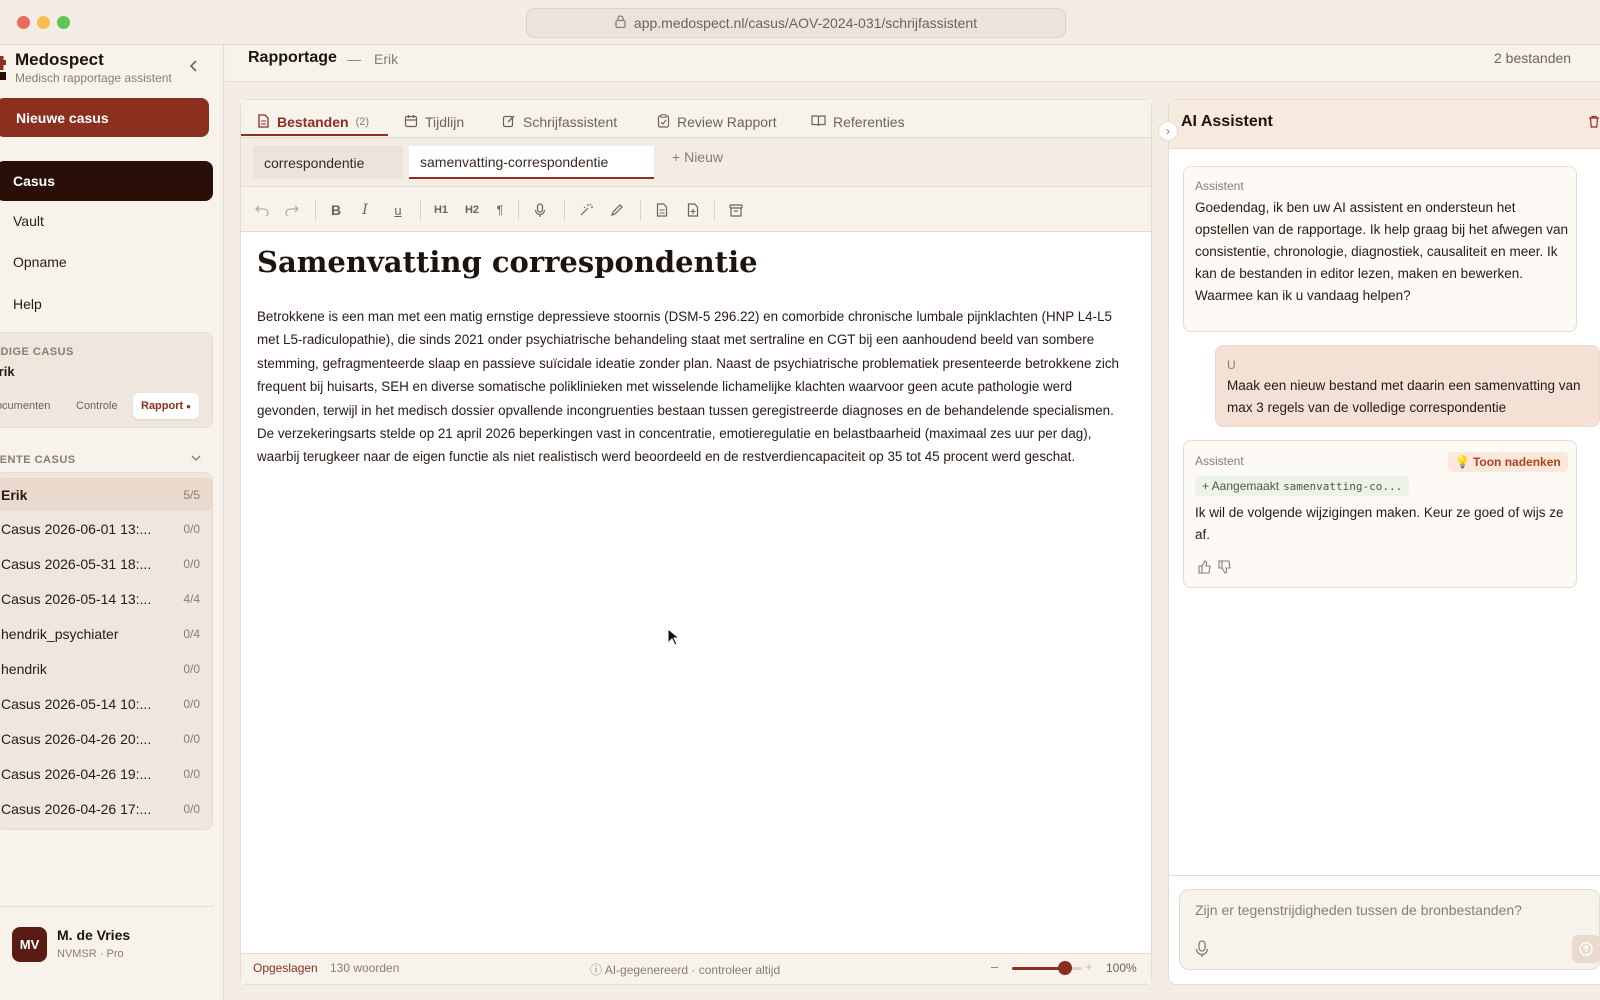 The width and height of the screenshot is (1600, 1000). I want to click on book-icon, so click(818, 122).